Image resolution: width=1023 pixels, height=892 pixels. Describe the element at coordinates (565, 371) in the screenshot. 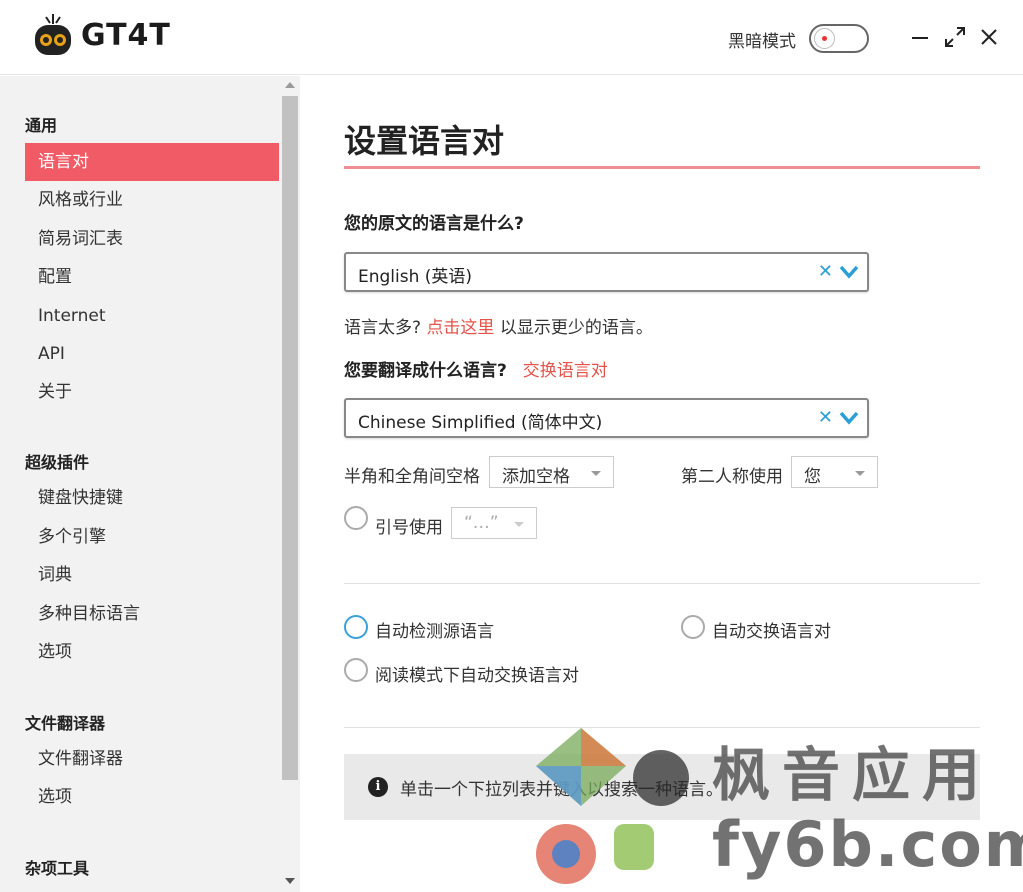

I see `swap-languages-link: 交换语言对` at that location.